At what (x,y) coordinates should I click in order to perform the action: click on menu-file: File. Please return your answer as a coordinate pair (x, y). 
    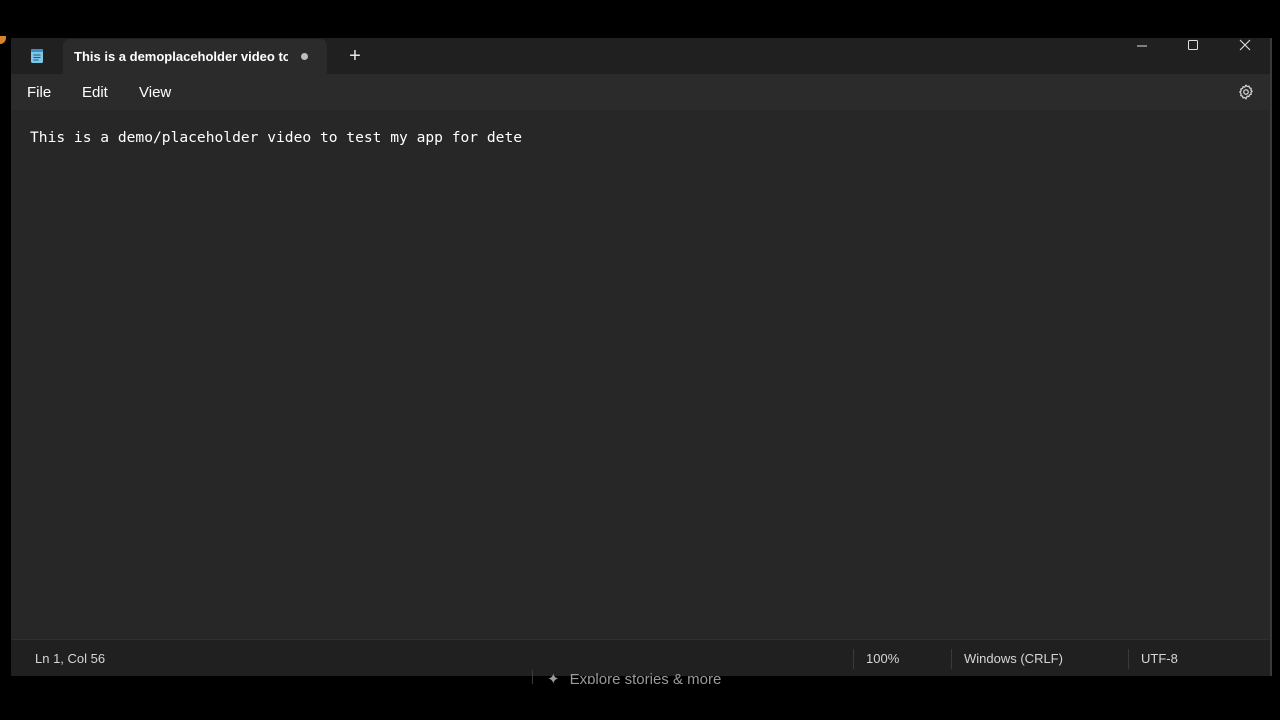
    Looking at the image, I should click on (39, 93).